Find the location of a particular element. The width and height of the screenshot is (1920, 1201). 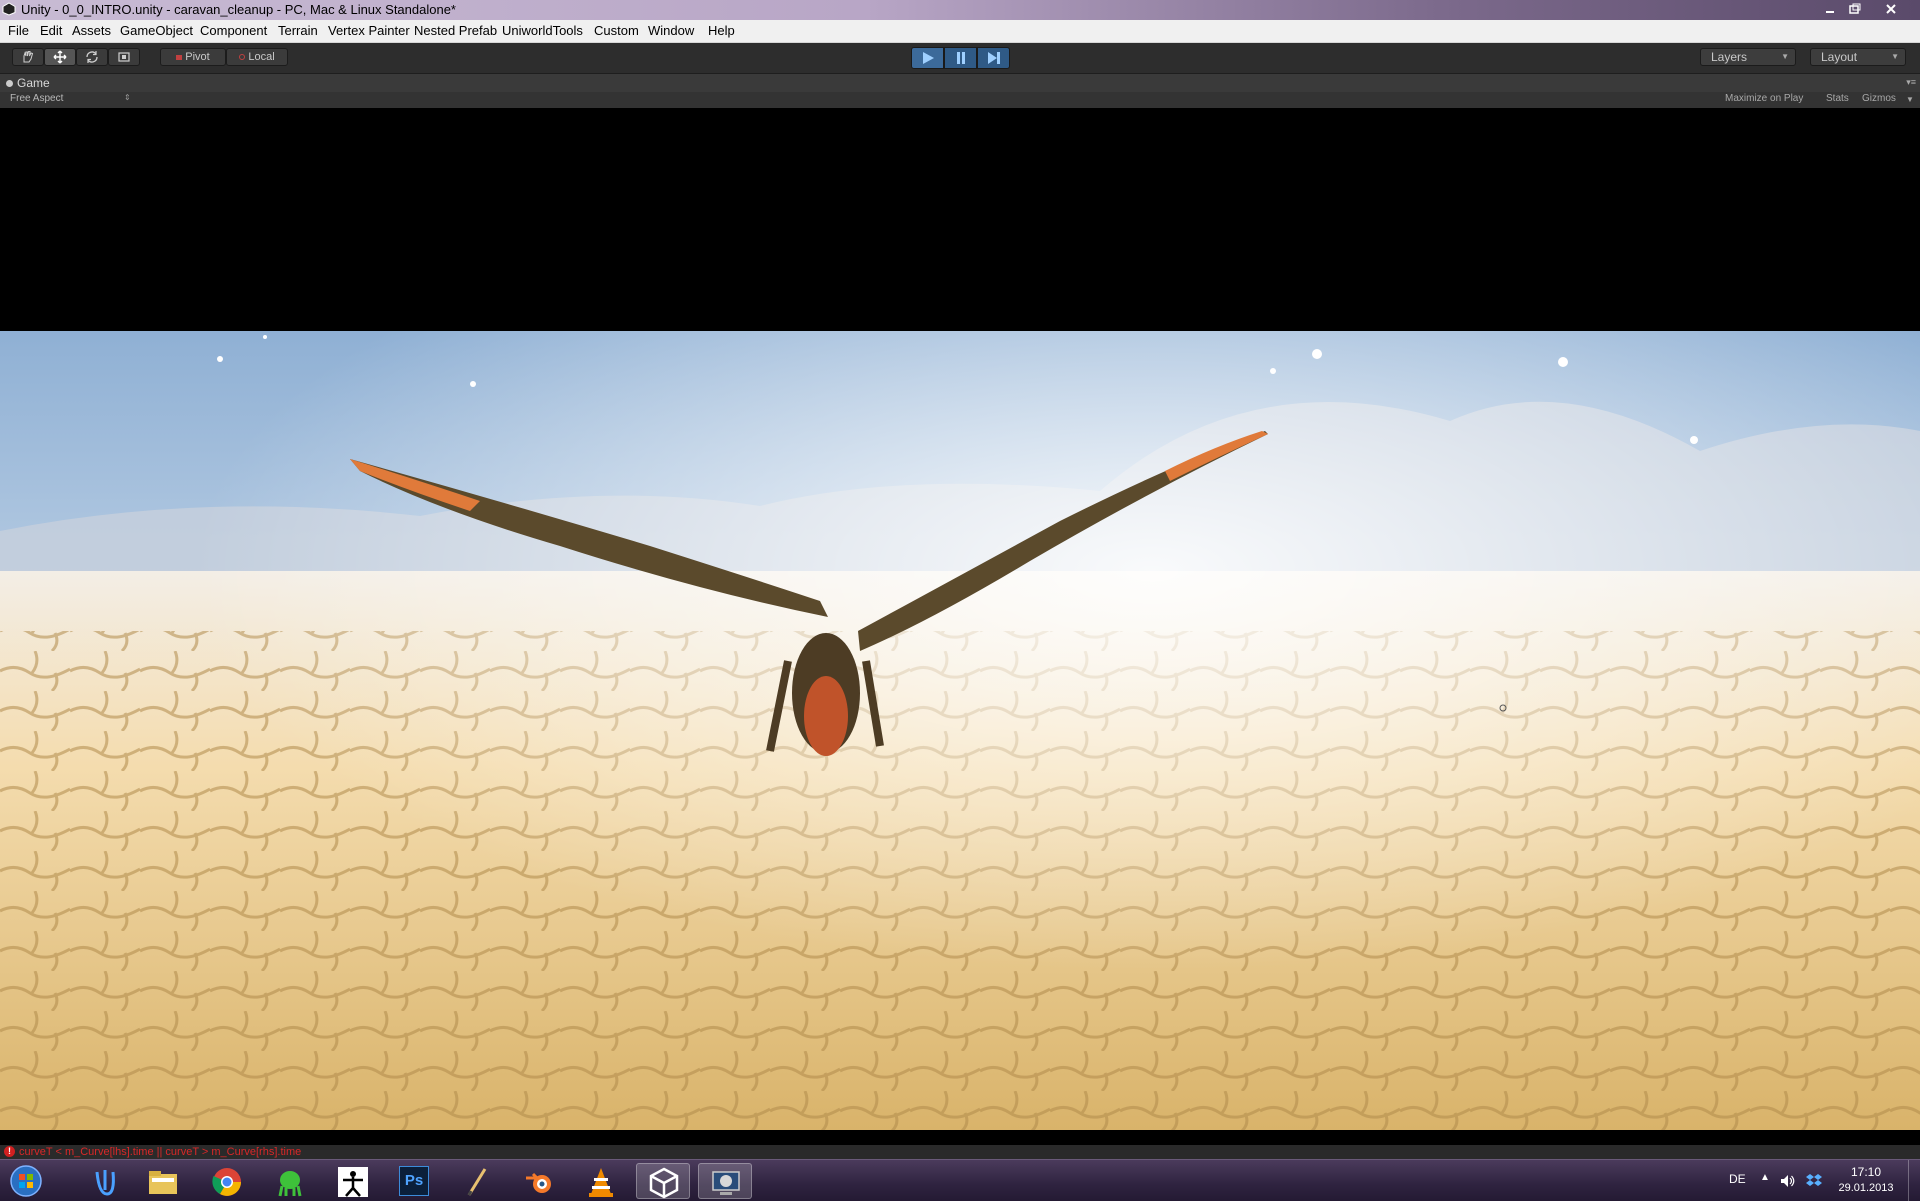

clock-date: 29.01.2013 is located at coordinates (1866, 1188).